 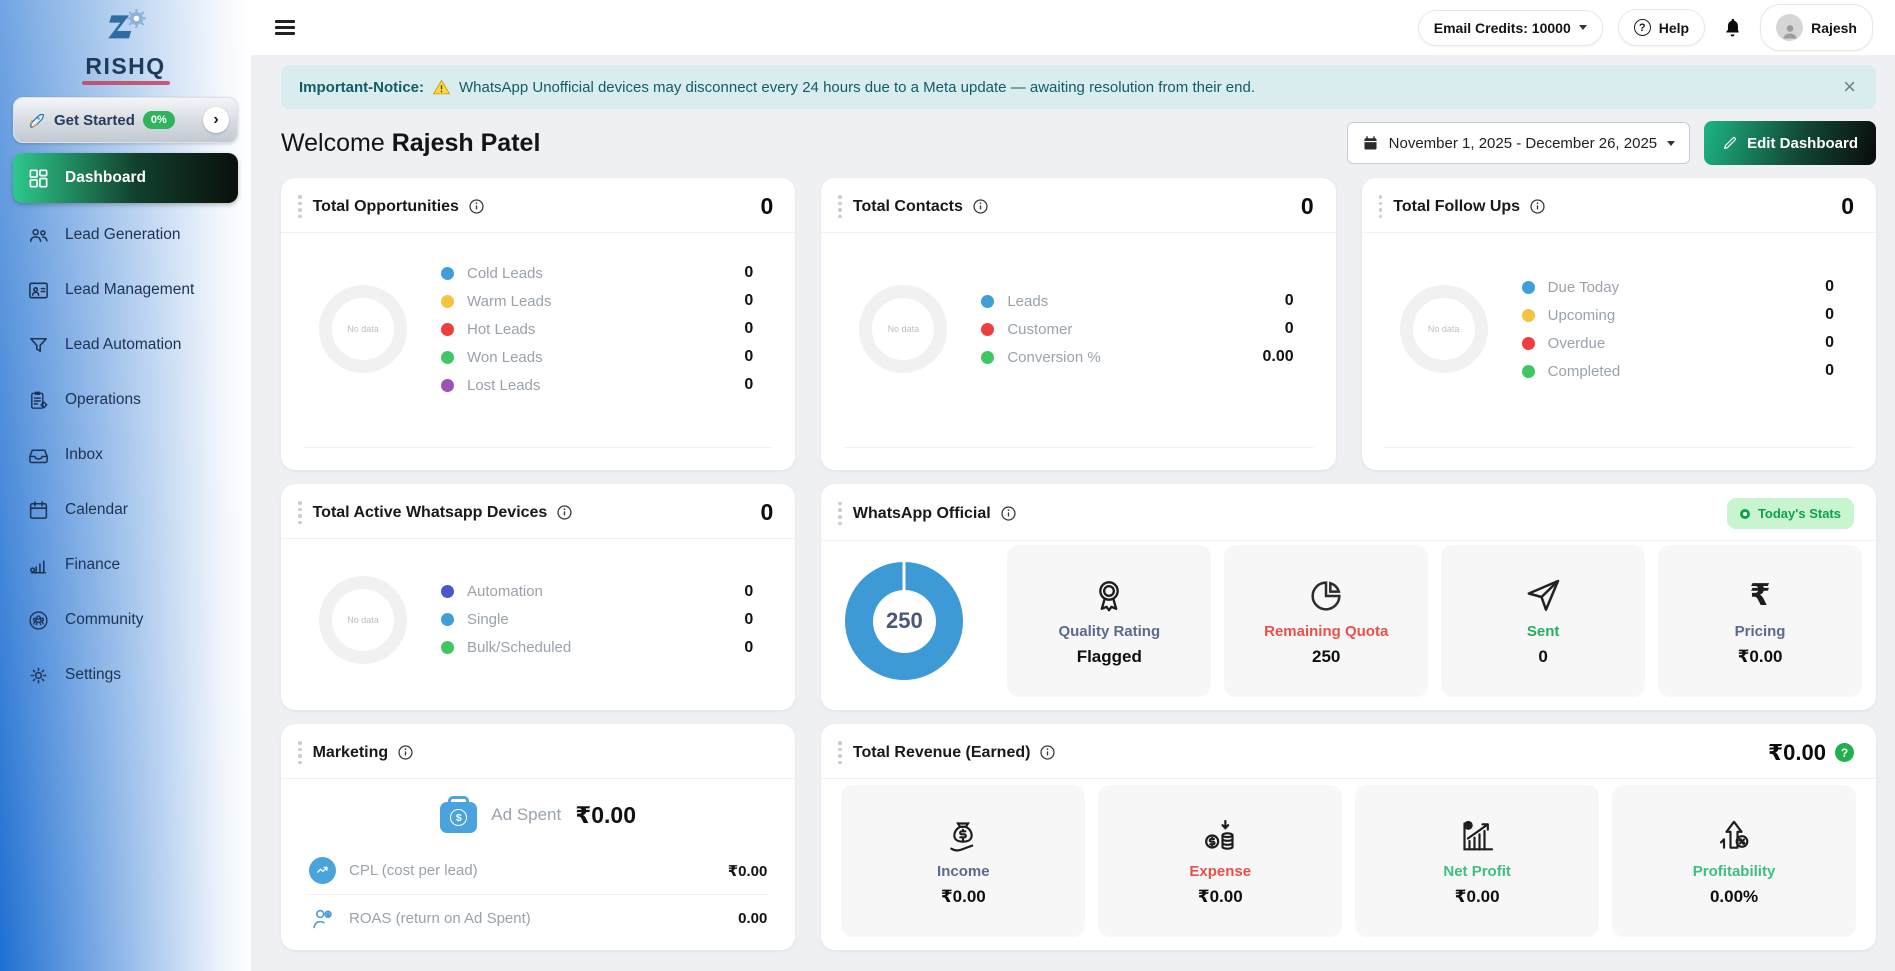 I want to click on tile-value: 0.00%, so click(x=1734, y=896).